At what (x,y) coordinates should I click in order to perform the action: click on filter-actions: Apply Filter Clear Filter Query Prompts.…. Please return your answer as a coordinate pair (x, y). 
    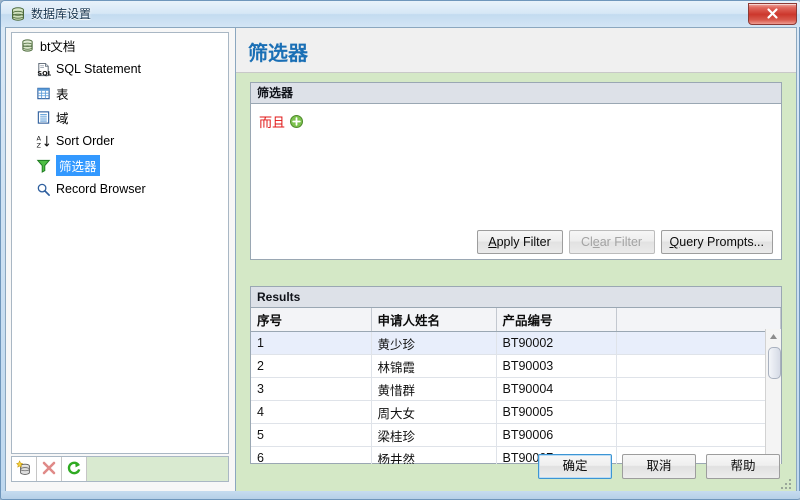
    Looking at the image, I should click on (516, 242).